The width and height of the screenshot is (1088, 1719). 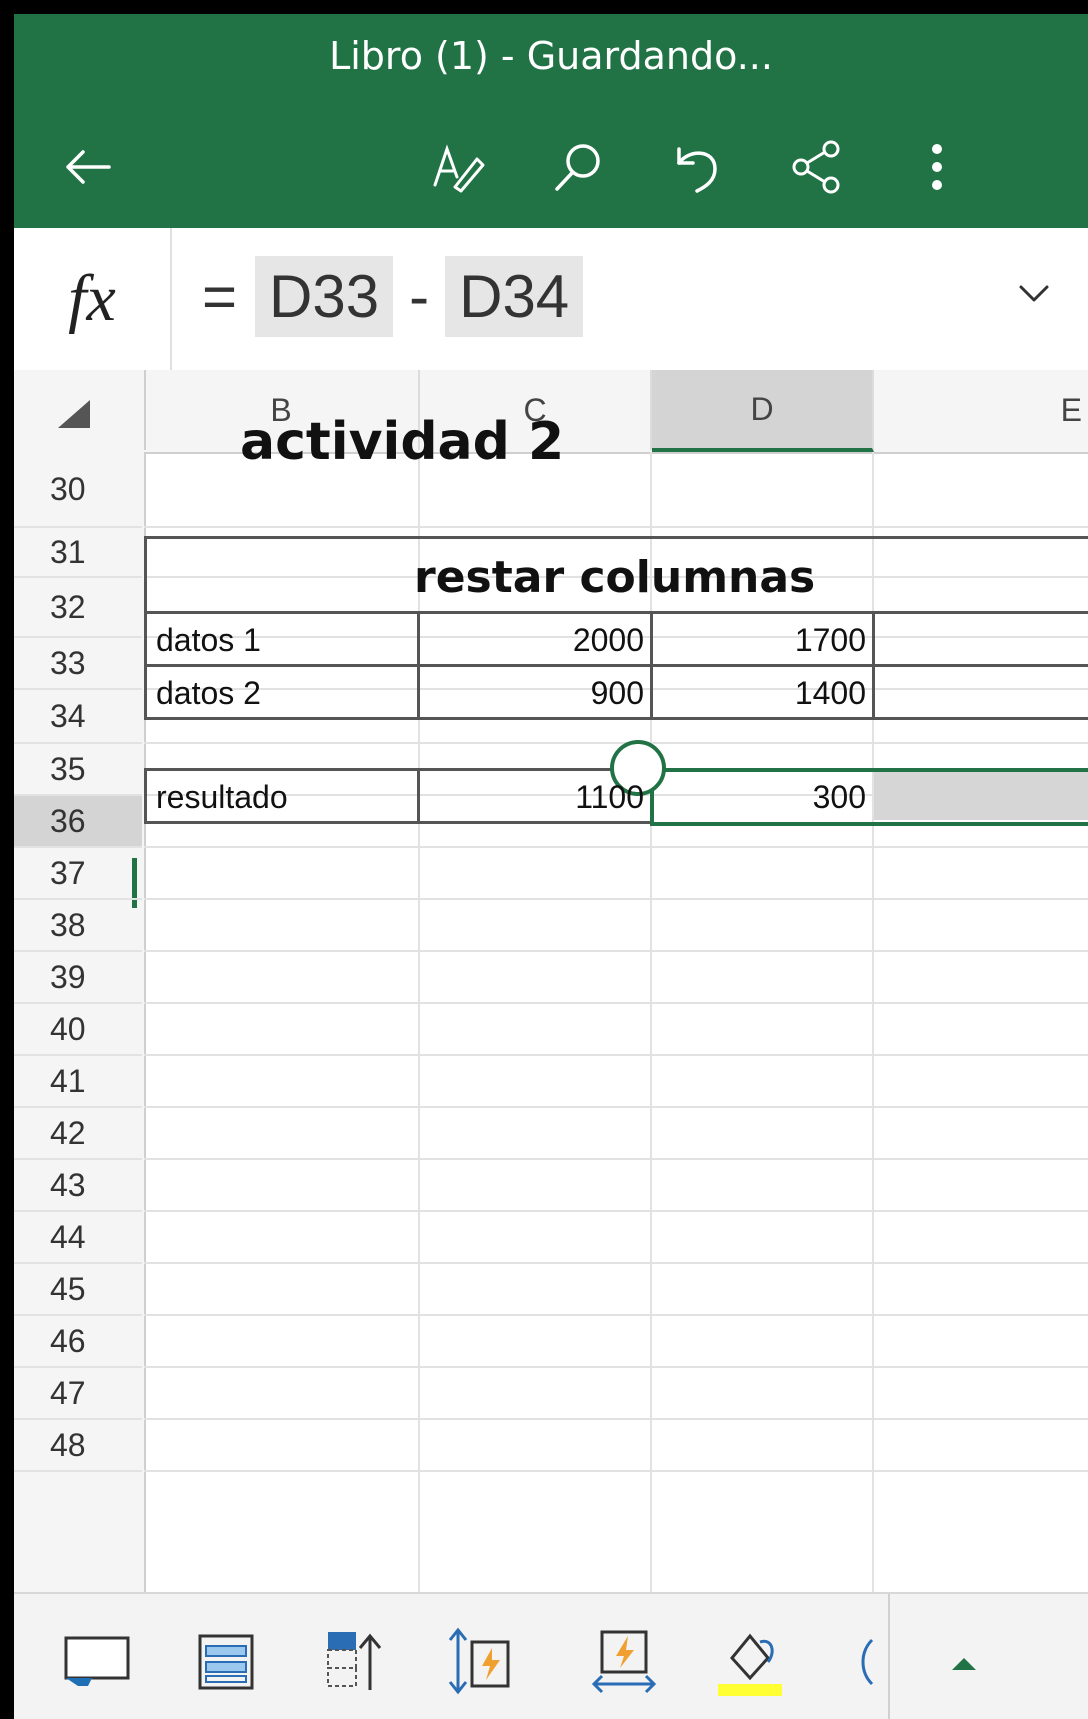 What do you see at coordinates (614, 577) in the screenshot?
I see `cell-table-heading: restar columnas` at bounding box center [614, 577].